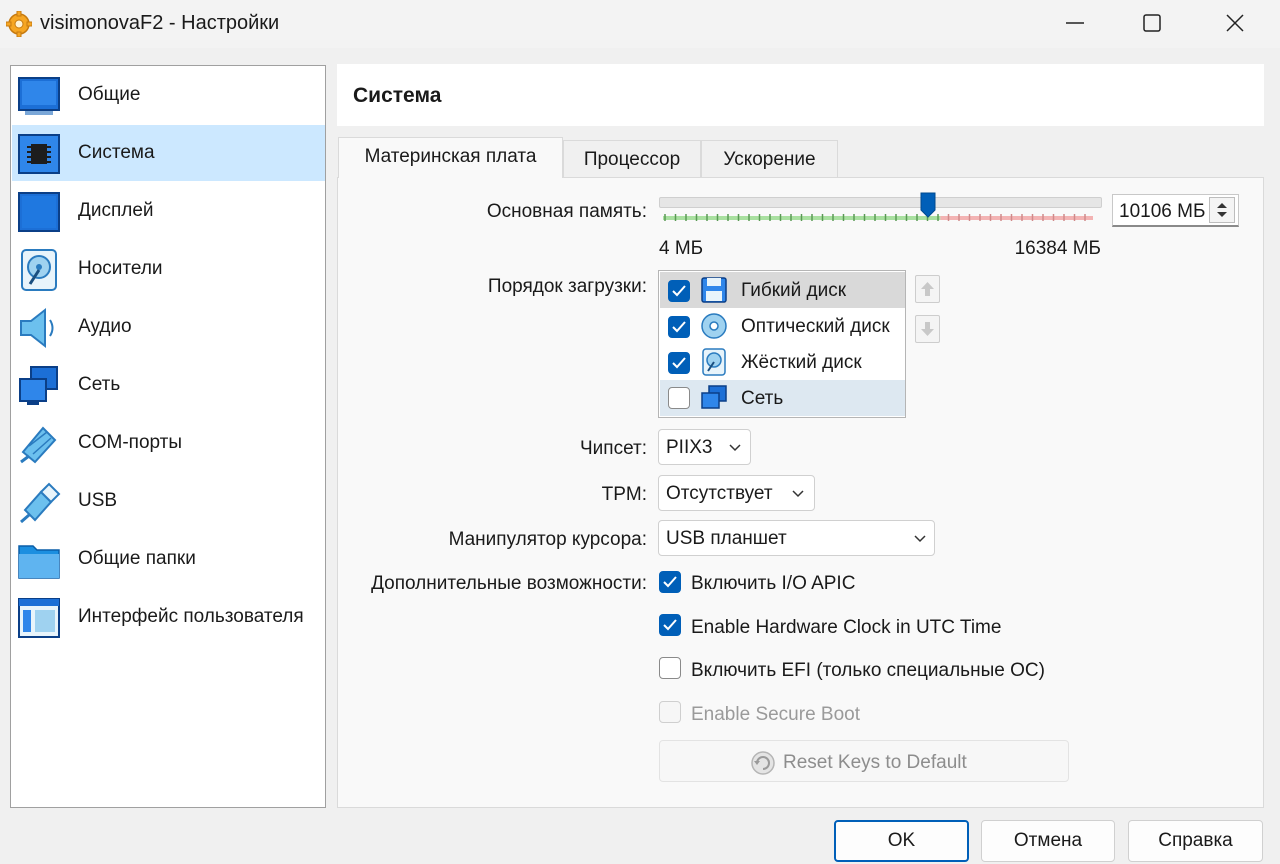 This screenshot has width=1280, height=864. I want to click on optical-disc-icon, so click(714, 326).